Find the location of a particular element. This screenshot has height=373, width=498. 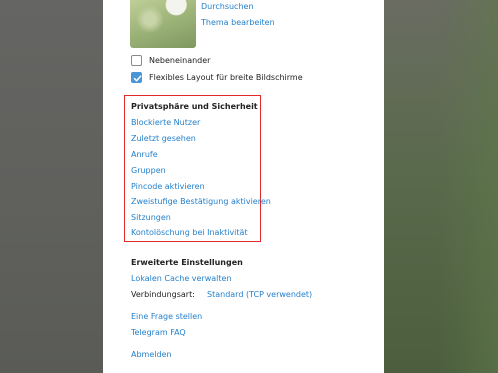

two-step-verification-link: Zweistufige Bestätigung aktivieren is located at coordinates (201, 201).